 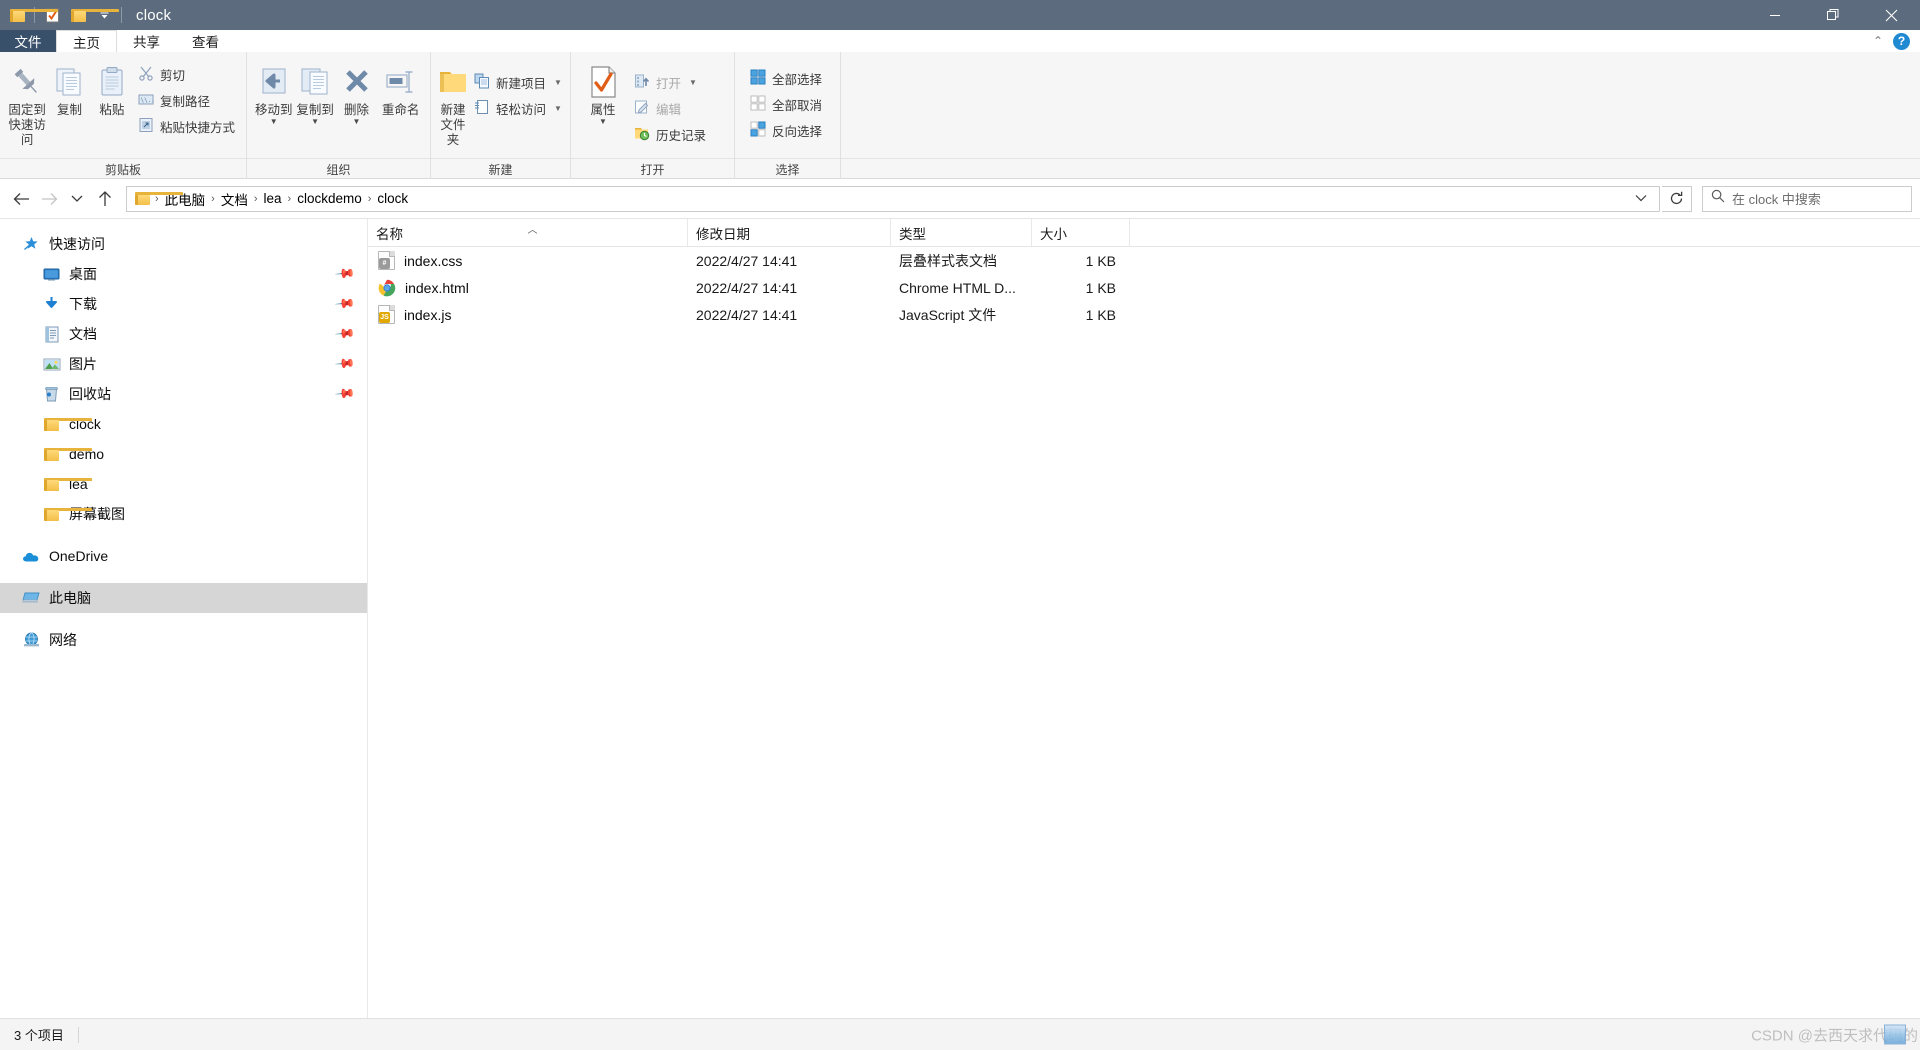 I want to click on rename-button: 重命名, so click(x=400, y=88).